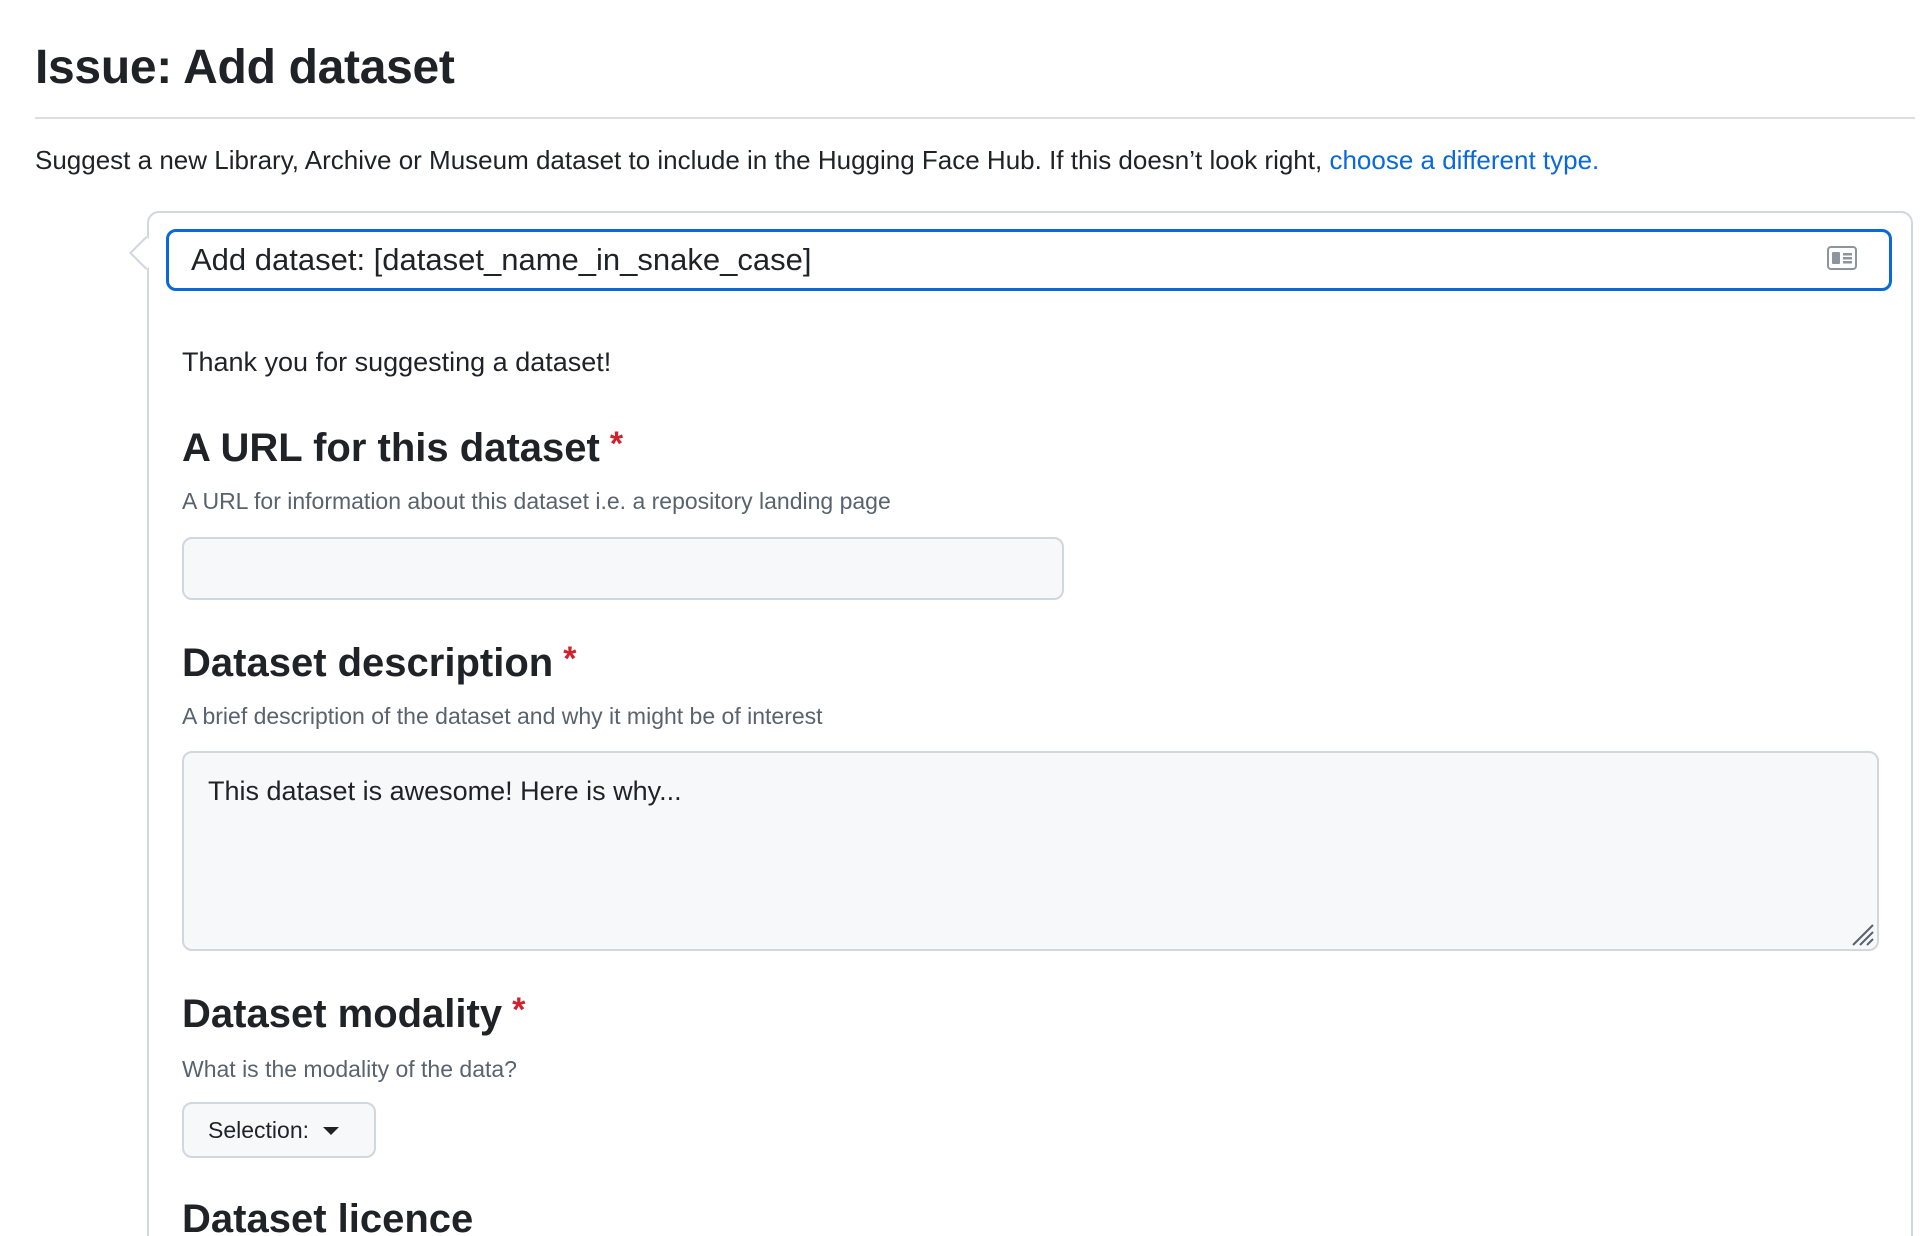 The image size is (1924, 1236). I want to click on licence-field-label: Dataset licence, so click(327, 1215).